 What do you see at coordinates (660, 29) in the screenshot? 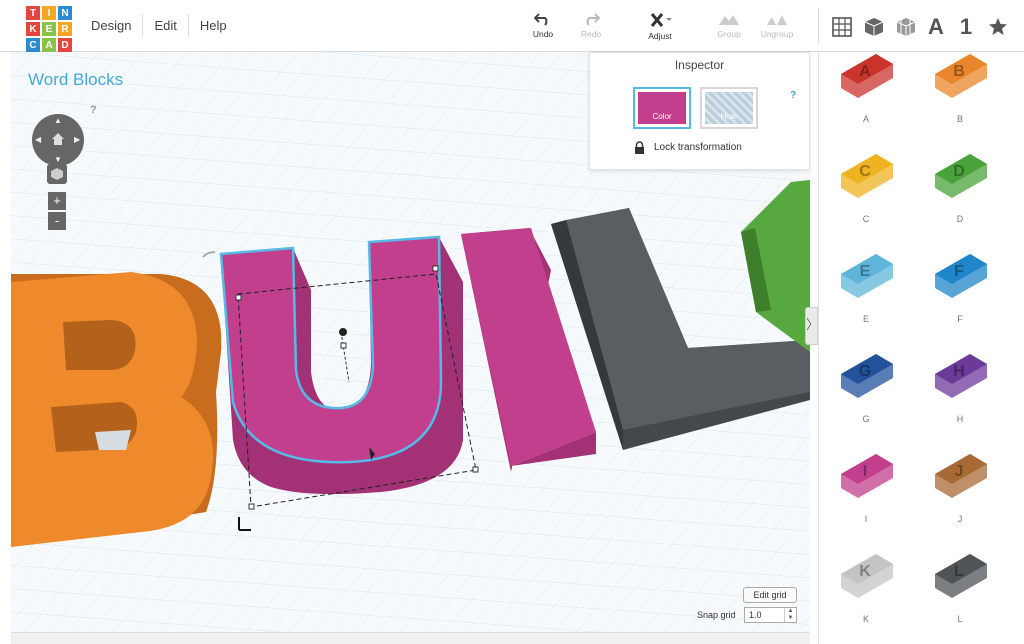
I see `adjust-button: Adjust` at bounding box center [660, 29].